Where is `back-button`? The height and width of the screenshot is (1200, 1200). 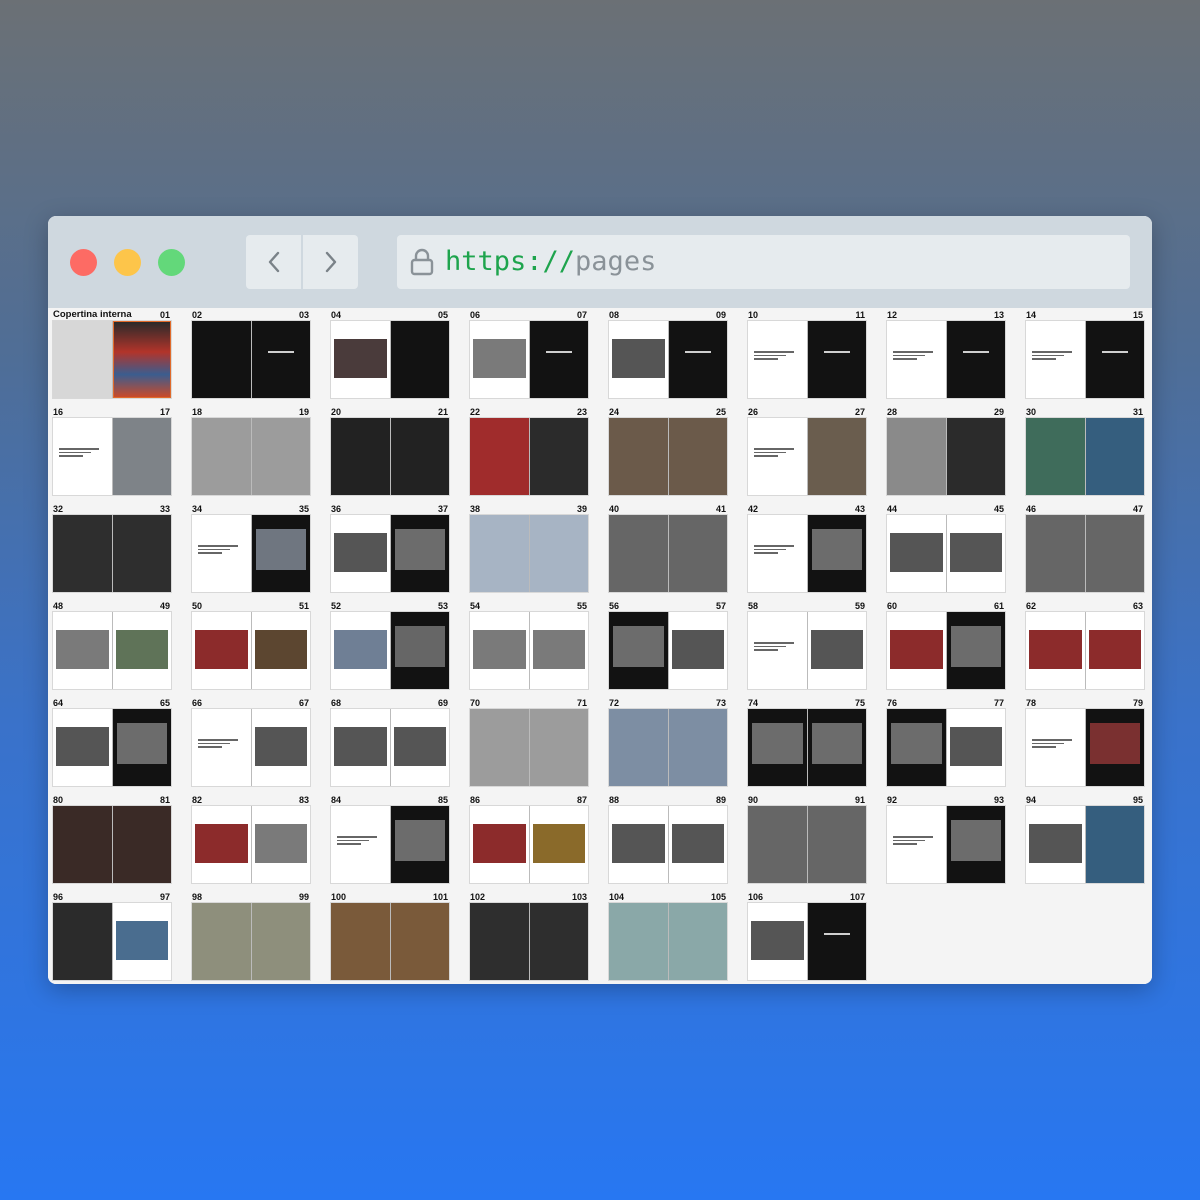
back-button is located at coordinates (273, 262).